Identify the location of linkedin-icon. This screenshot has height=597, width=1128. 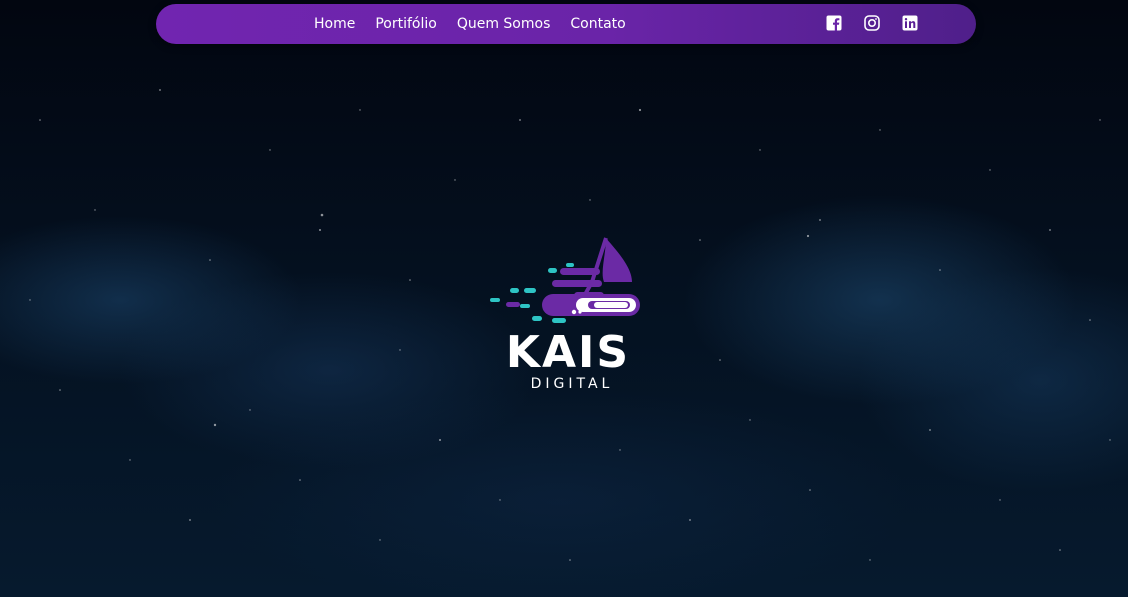
(910, 23).